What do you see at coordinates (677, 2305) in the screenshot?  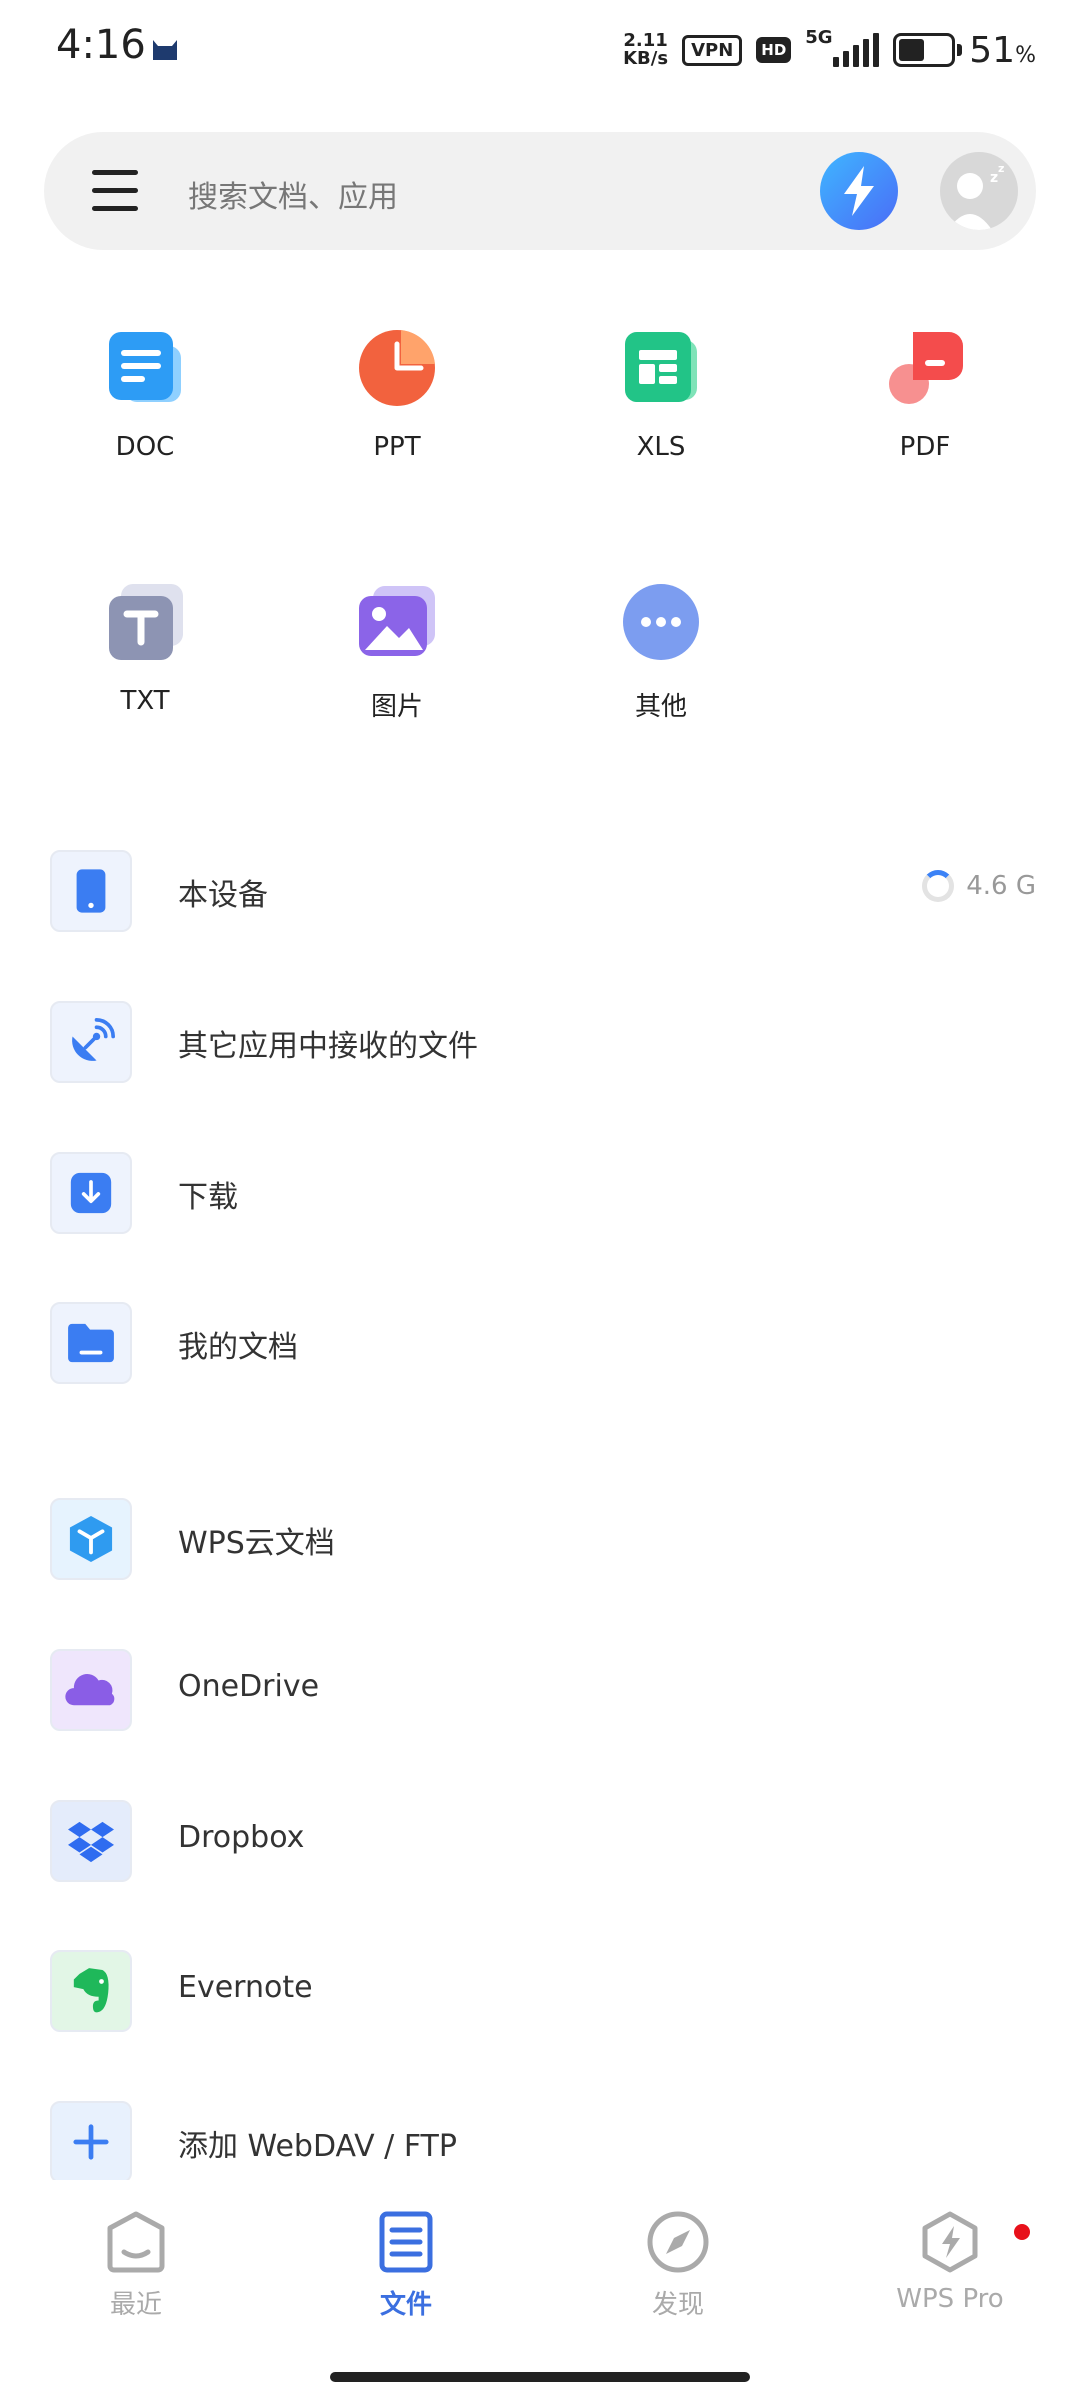 I see `tab-label: 发现` at bounding box center [677, 2305].